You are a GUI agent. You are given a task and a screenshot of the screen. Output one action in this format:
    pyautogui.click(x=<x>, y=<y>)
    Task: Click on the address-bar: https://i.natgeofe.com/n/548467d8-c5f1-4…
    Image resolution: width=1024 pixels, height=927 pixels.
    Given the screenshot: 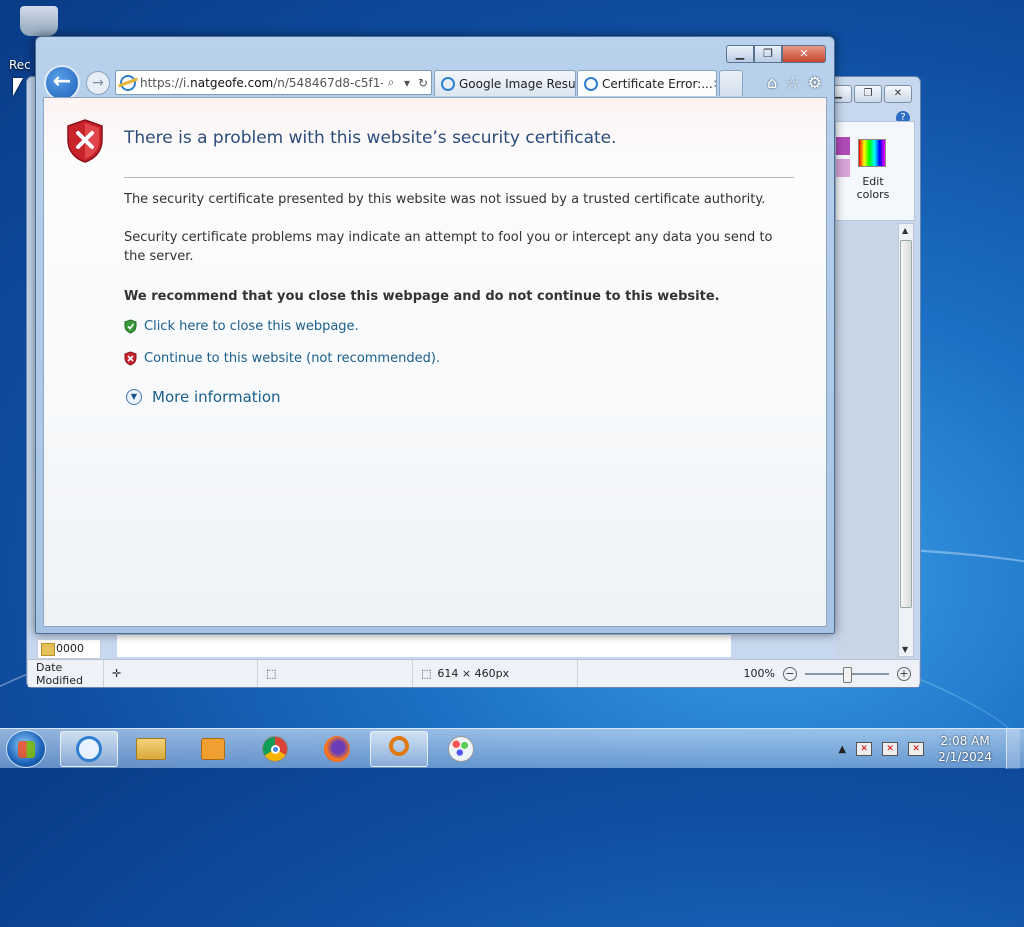 What is the action you would take?
    pyautogui.click(x=273, y=82)
    